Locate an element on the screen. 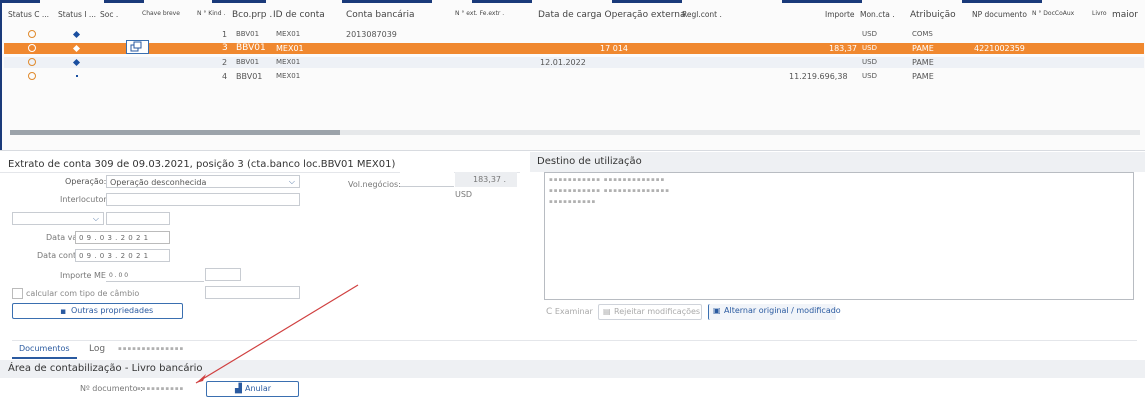  col-header-atribuicao: Atribuição is located at coordinates (933, 15).